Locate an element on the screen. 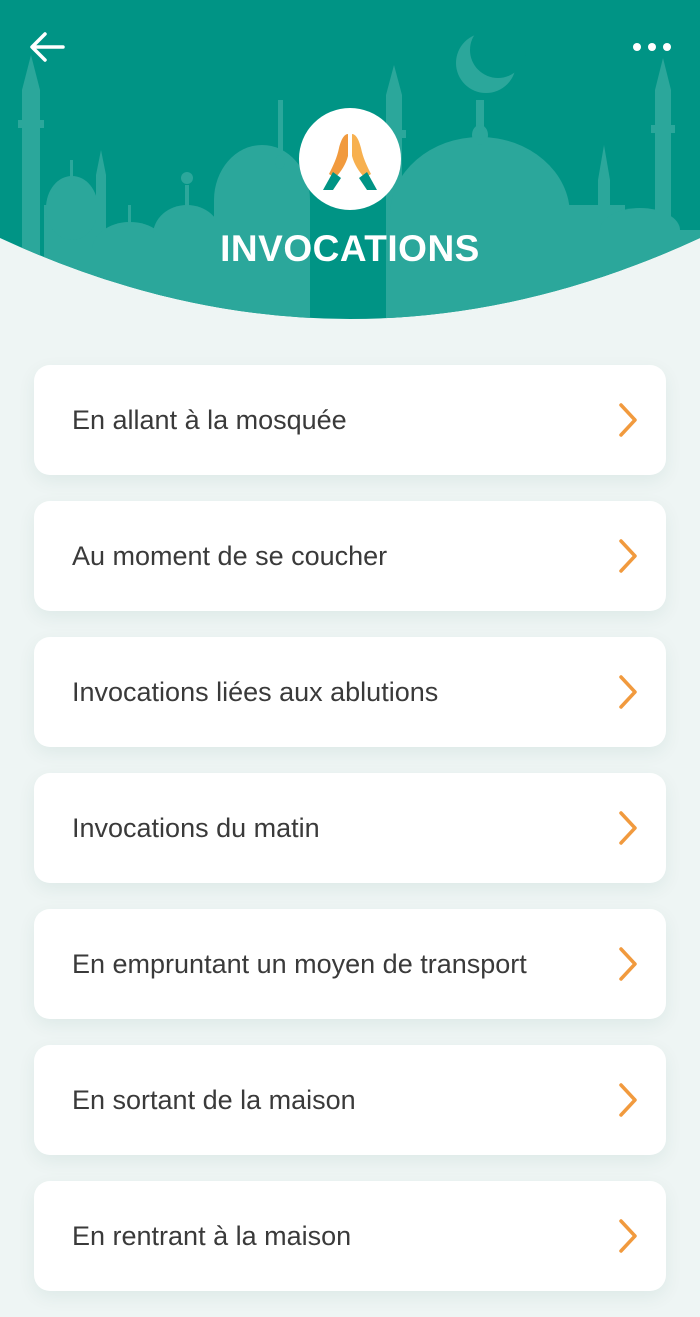  list-item-entering-home: En rentrant à la maison is located at coordinates (350, 1236).